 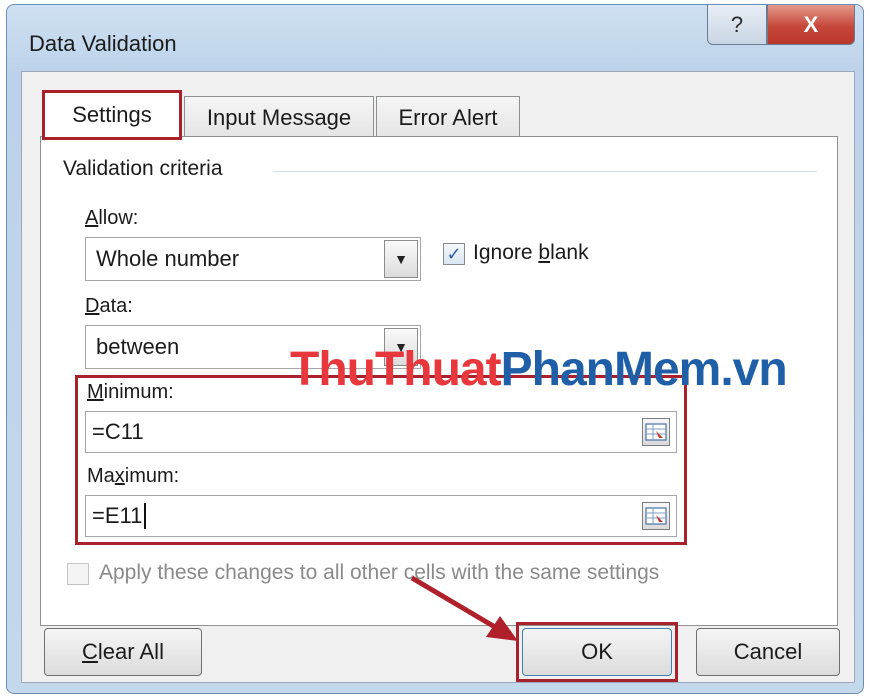 I want to click on allow-label: Allow:, so click(x=111, y=218).